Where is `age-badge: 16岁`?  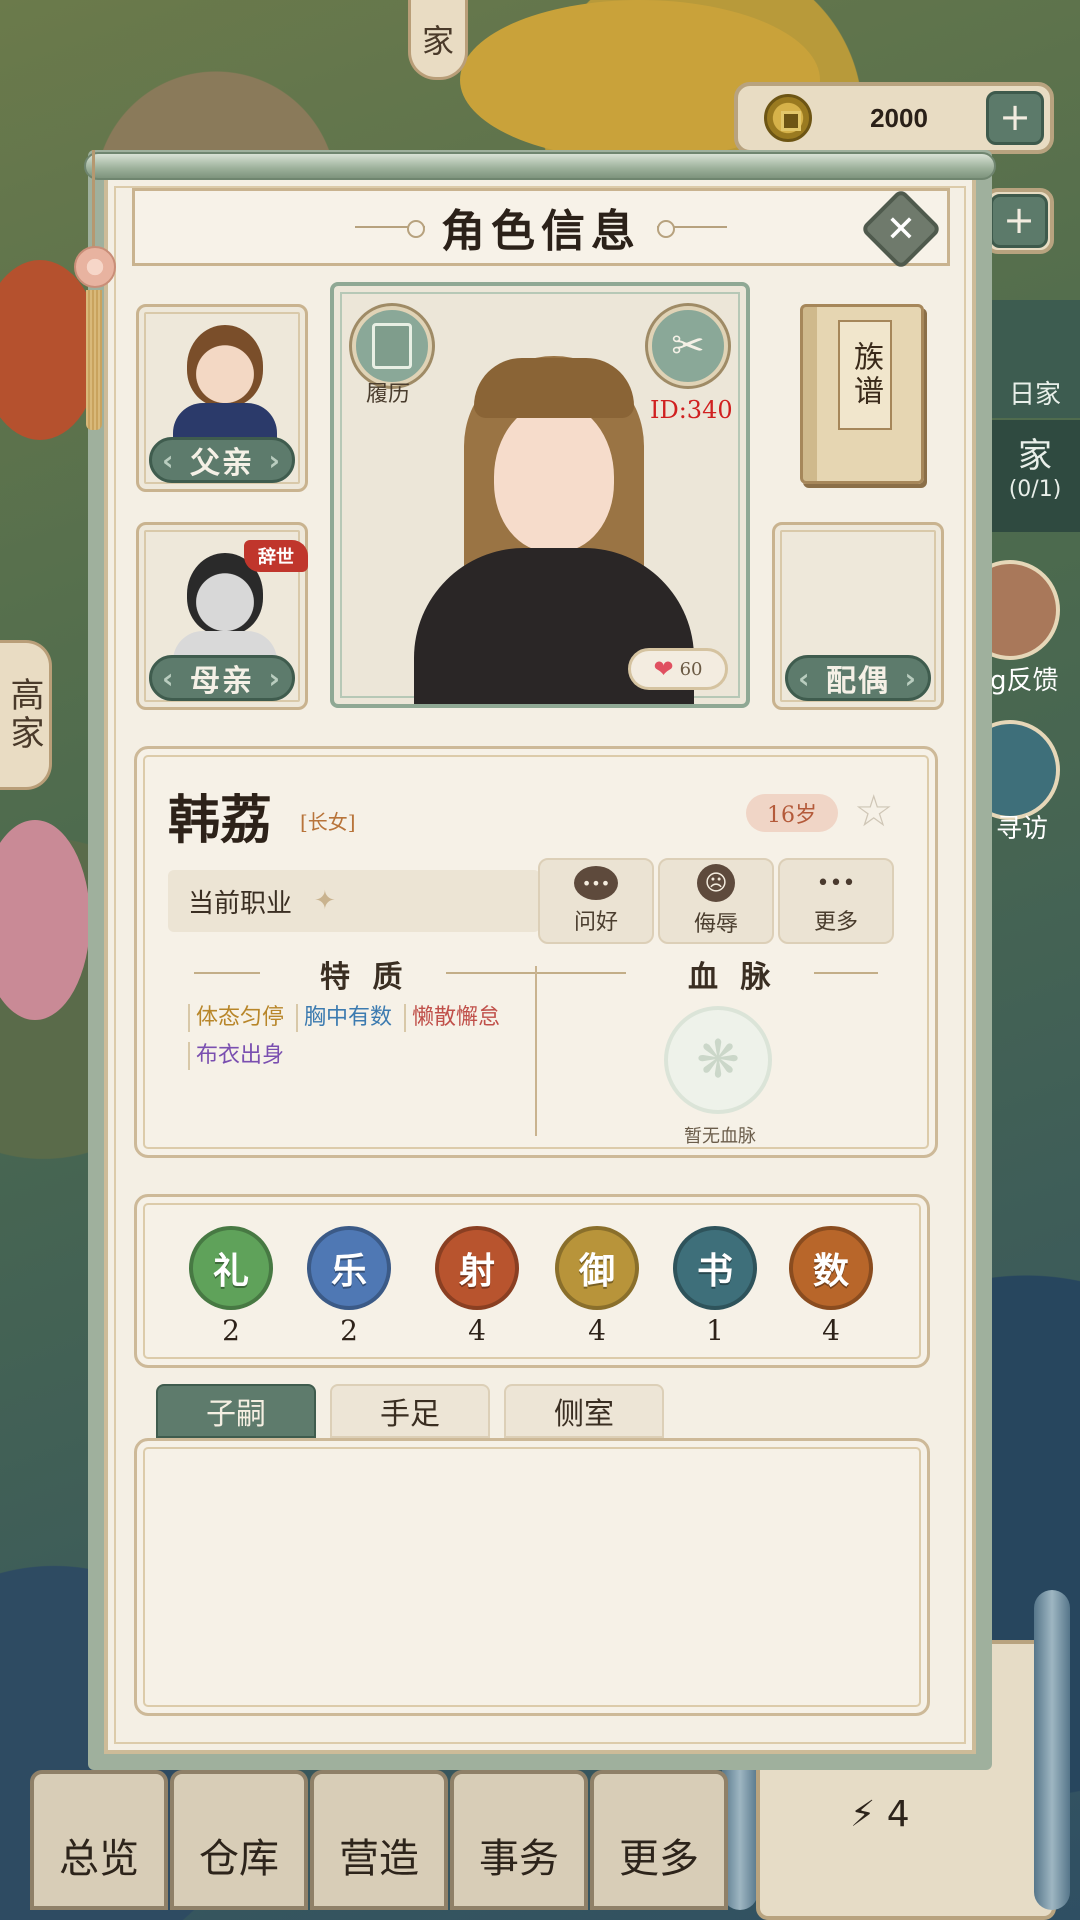
age-badge: 16岁 is located at coordinates (792, 813).